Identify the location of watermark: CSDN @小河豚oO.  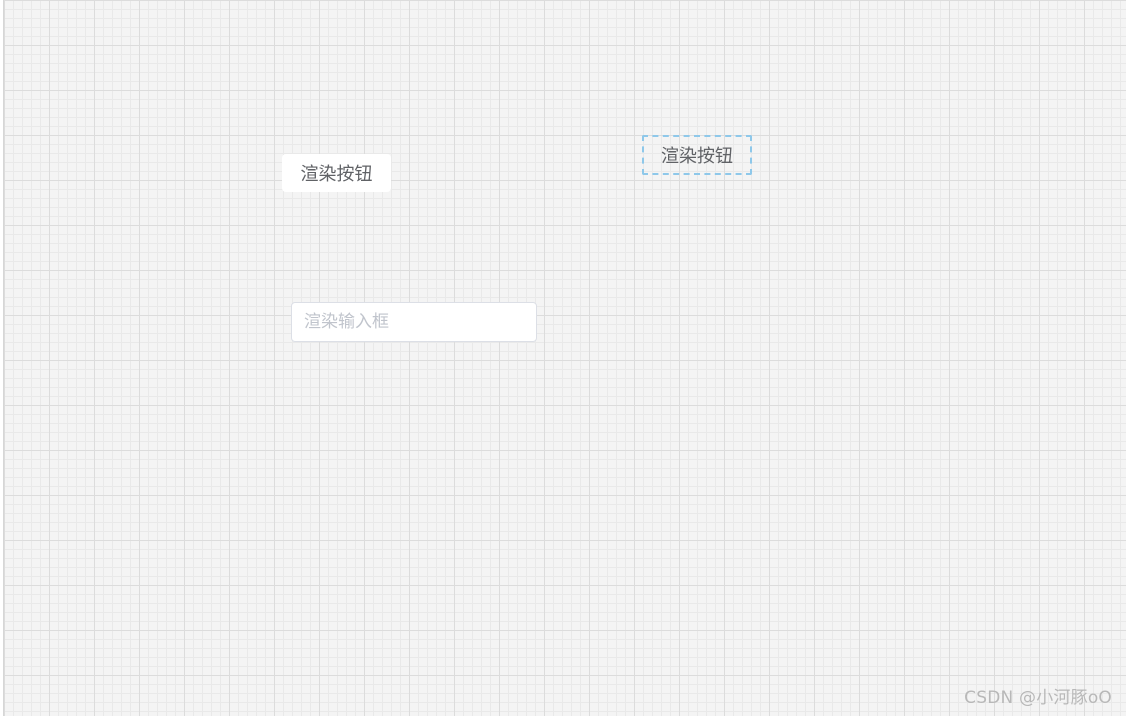
(1038, 698).